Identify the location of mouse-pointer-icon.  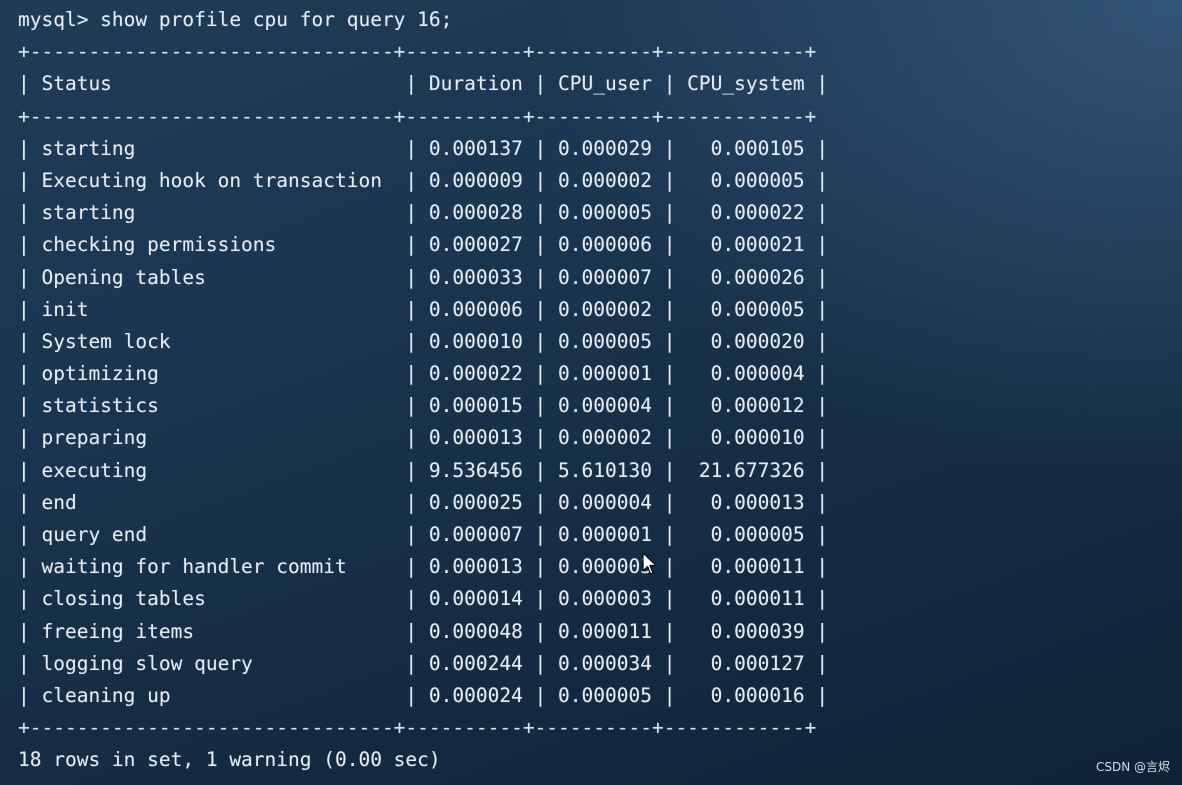
(649, 563).